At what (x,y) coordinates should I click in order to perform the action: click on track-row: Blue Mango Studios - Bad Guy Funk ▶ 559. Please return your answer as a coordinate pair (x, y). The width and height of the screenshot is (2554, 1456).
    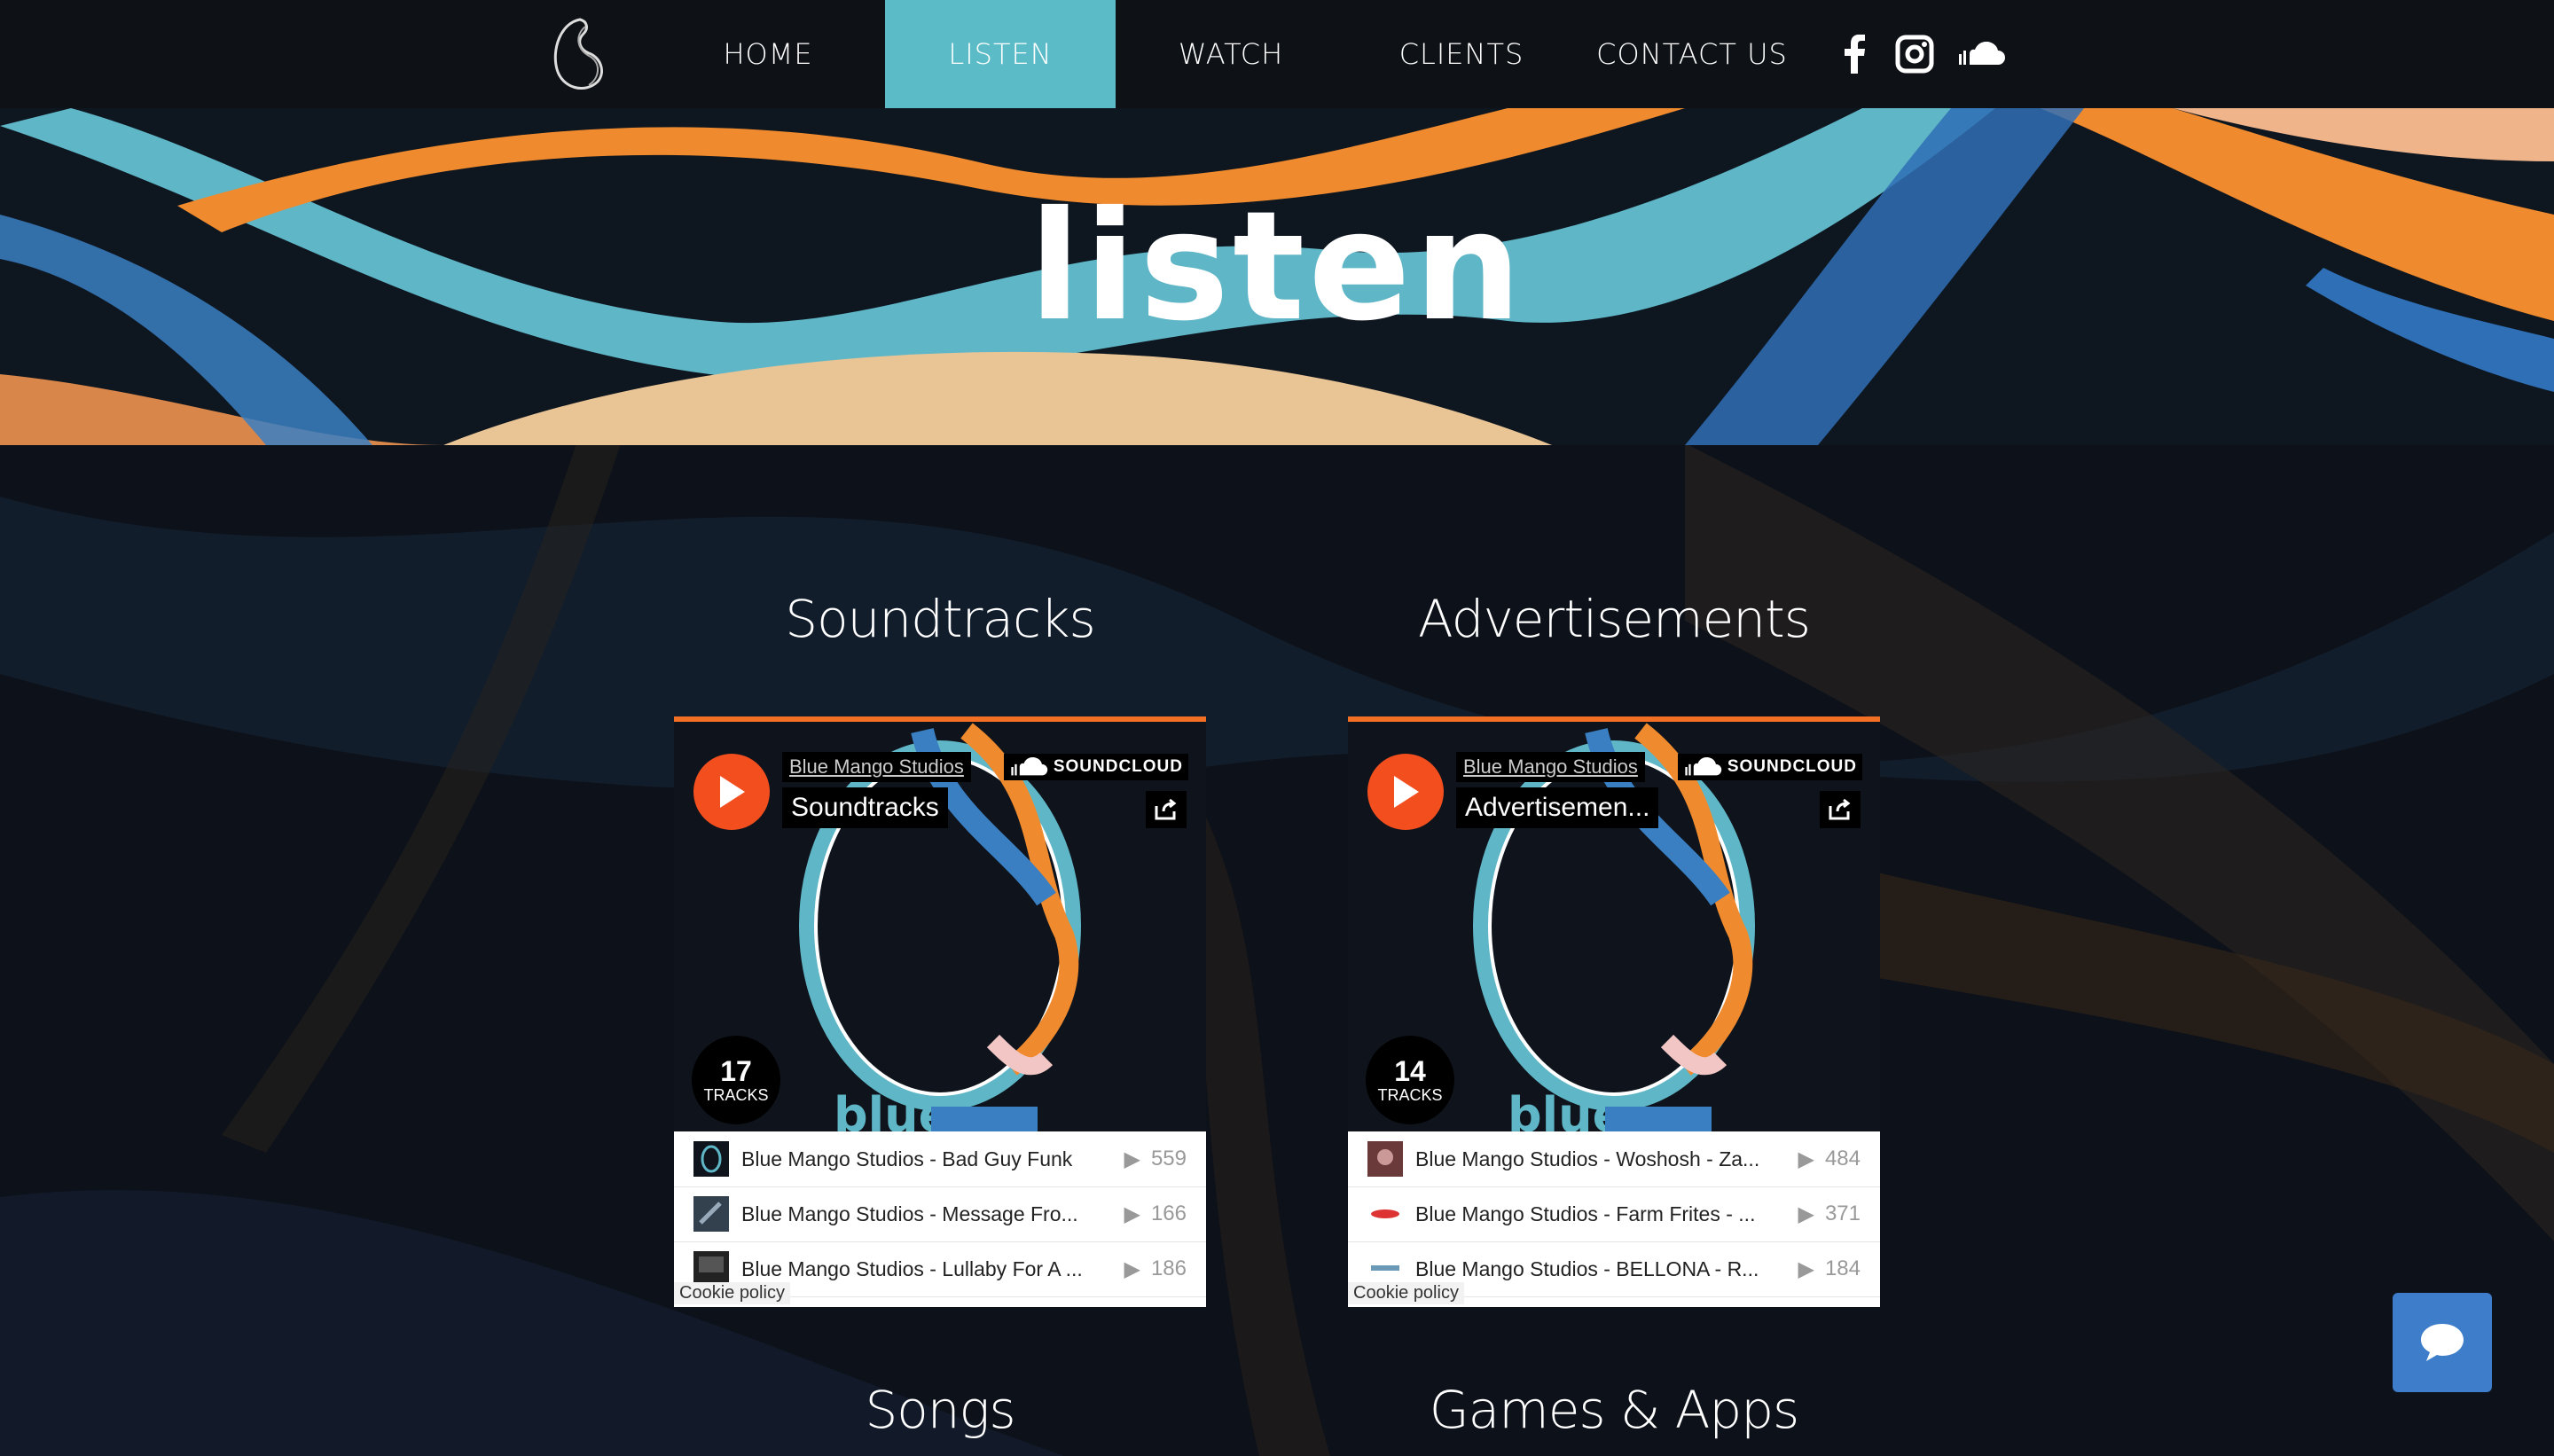
    Looking at the image, I should click on (940, 1159).